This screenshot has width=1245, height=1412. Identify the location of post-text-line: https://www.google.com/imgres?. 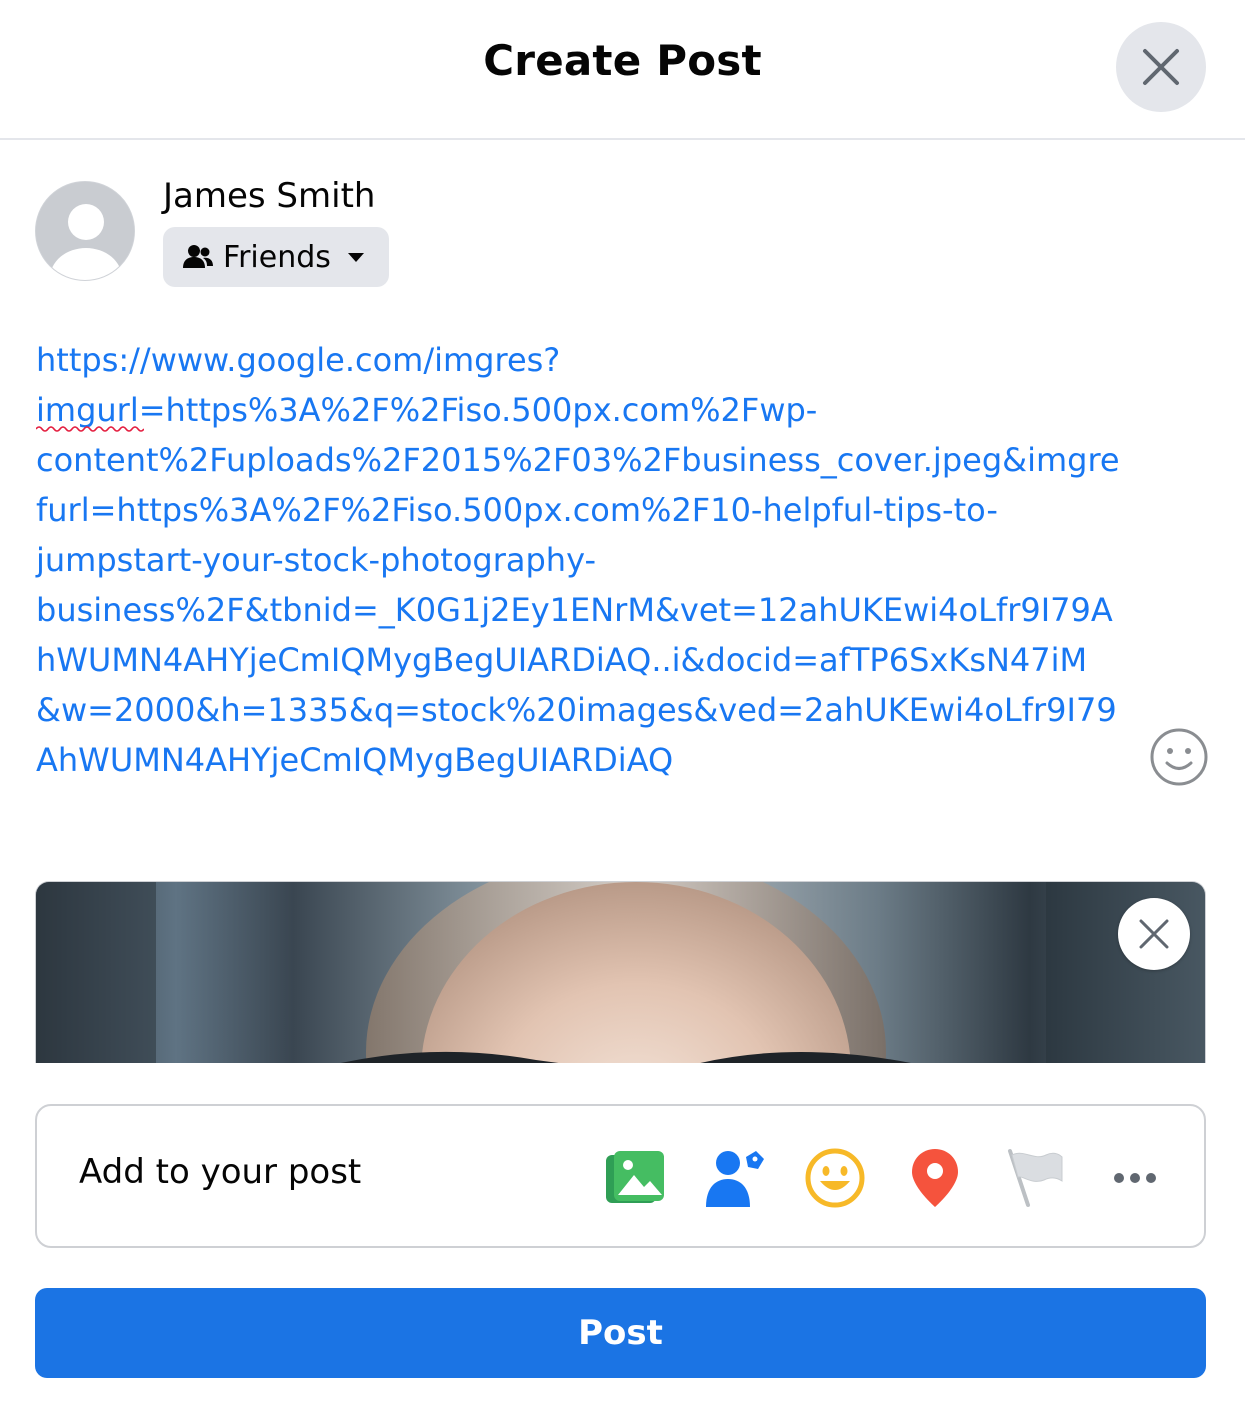
(298, 360).